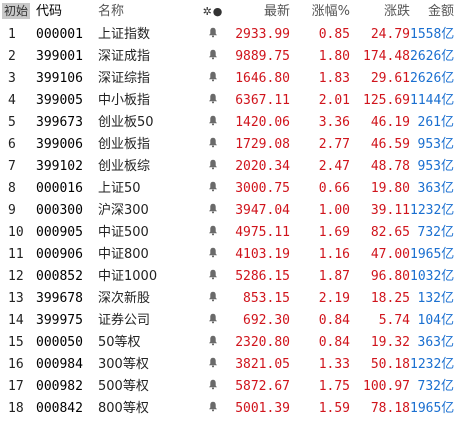 This screenshot has height=427, width=458. What do you see at coordinates (16, 254) in the screenshot?
I see `row-index: 11` at bounding box center [16, 254].